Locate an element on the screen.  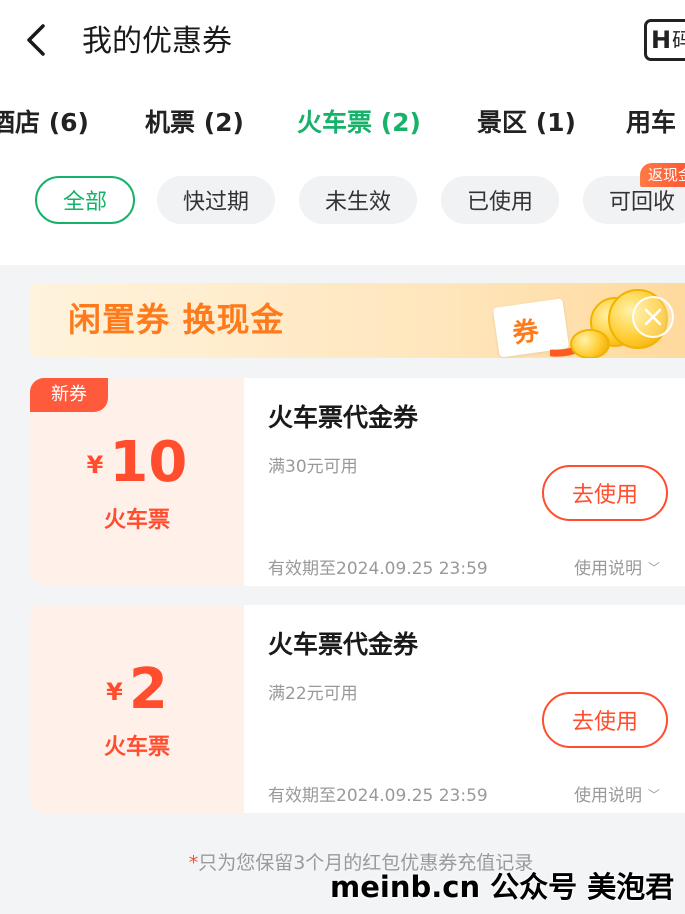
filter-chips: 全部 快过期 未生效 已使用 可回收 is located at coordinates (342, 201).